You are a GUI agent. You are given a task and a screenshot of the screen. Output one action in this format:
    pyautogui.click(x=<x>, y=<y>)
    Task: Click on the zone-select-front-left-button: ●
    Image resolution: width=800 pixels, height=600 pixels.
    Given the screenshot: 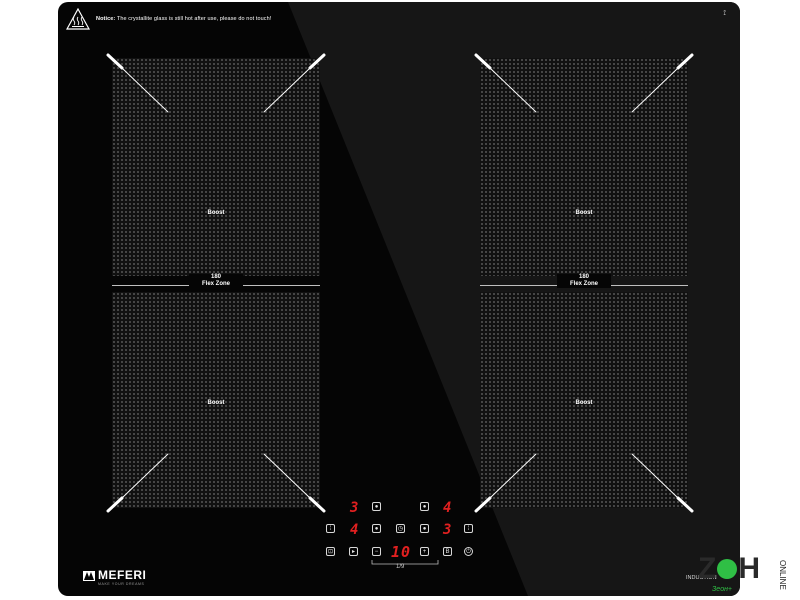 What is the action you would take?
    pyautogui.click(x=376, y=528)
    